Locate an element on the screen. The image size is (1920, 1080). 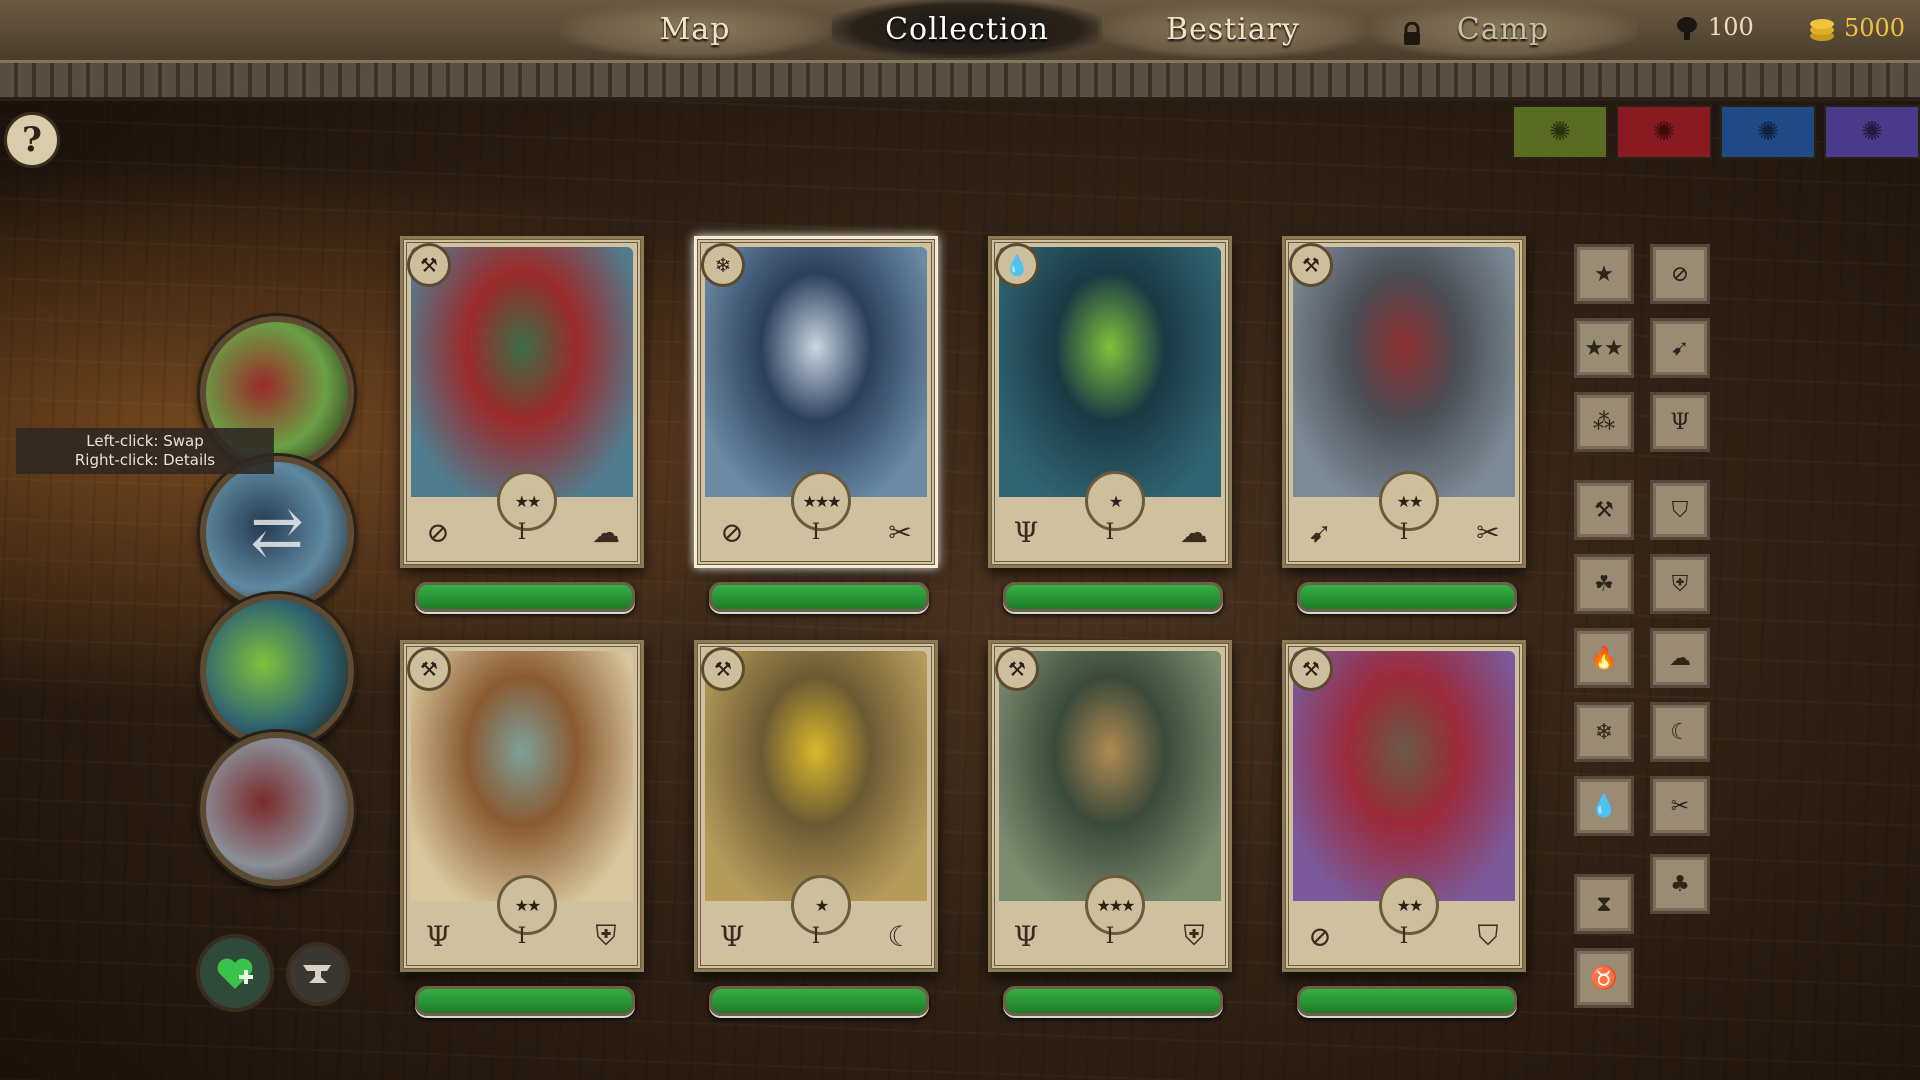
red-element-icon: ✺ is located at coordinates (1664, 132).